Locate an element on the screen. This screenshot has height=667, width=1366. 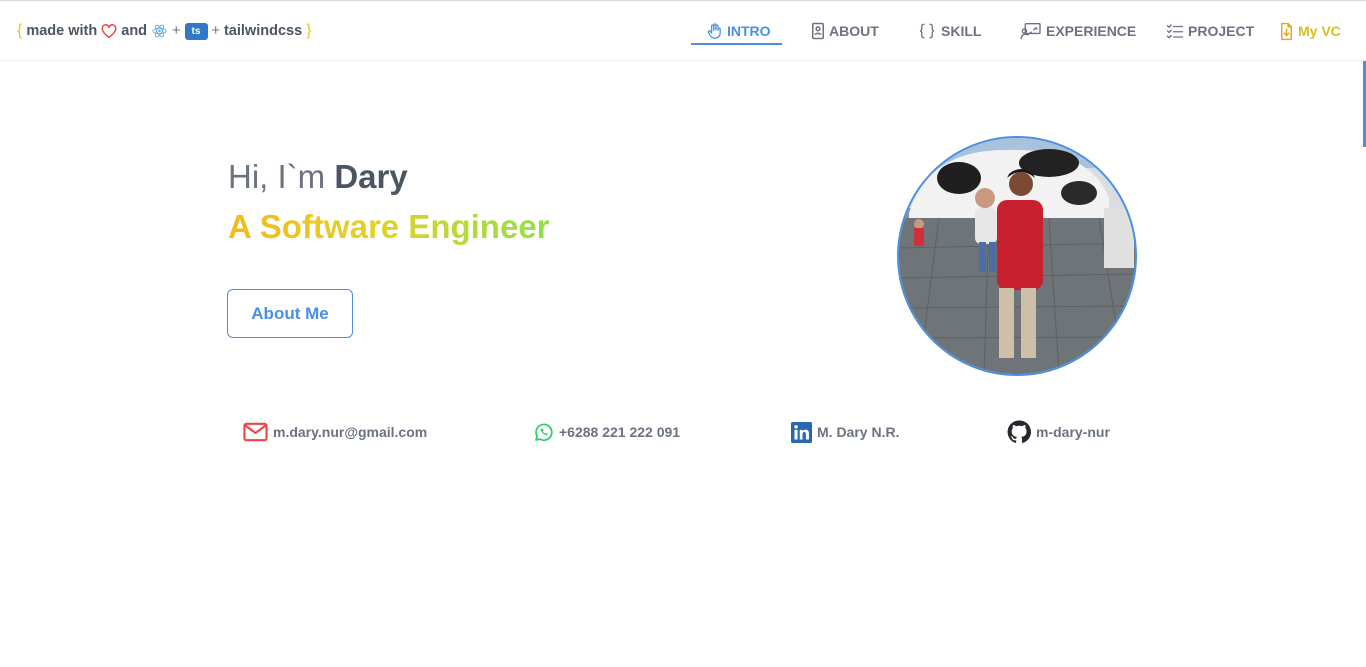
close-brace: } is located at coordinates (309, 30).